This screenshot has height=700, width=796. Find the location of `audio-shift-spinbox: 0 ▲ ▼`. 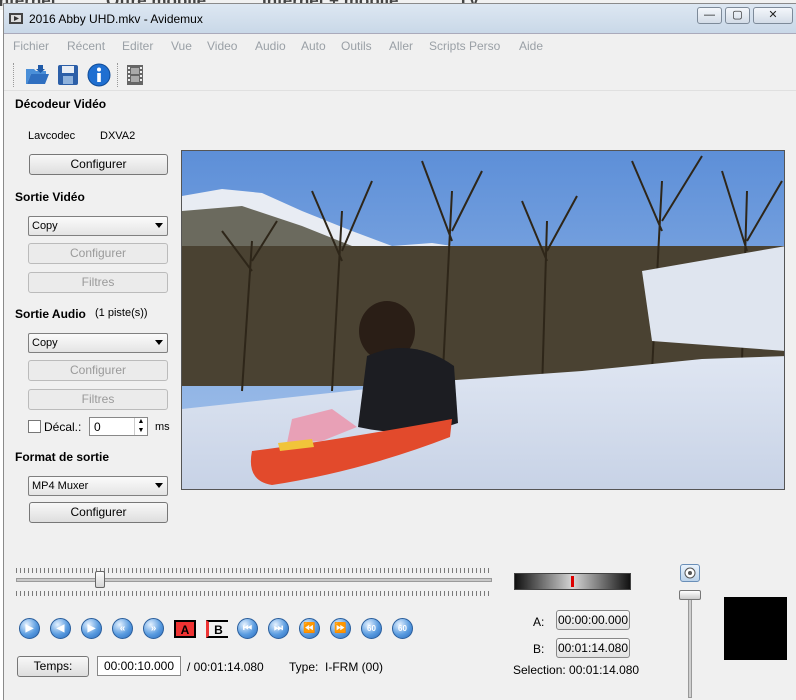

audio-shift-spinbox: 0 ▲ ▼ is located at coordinates (118, 426).